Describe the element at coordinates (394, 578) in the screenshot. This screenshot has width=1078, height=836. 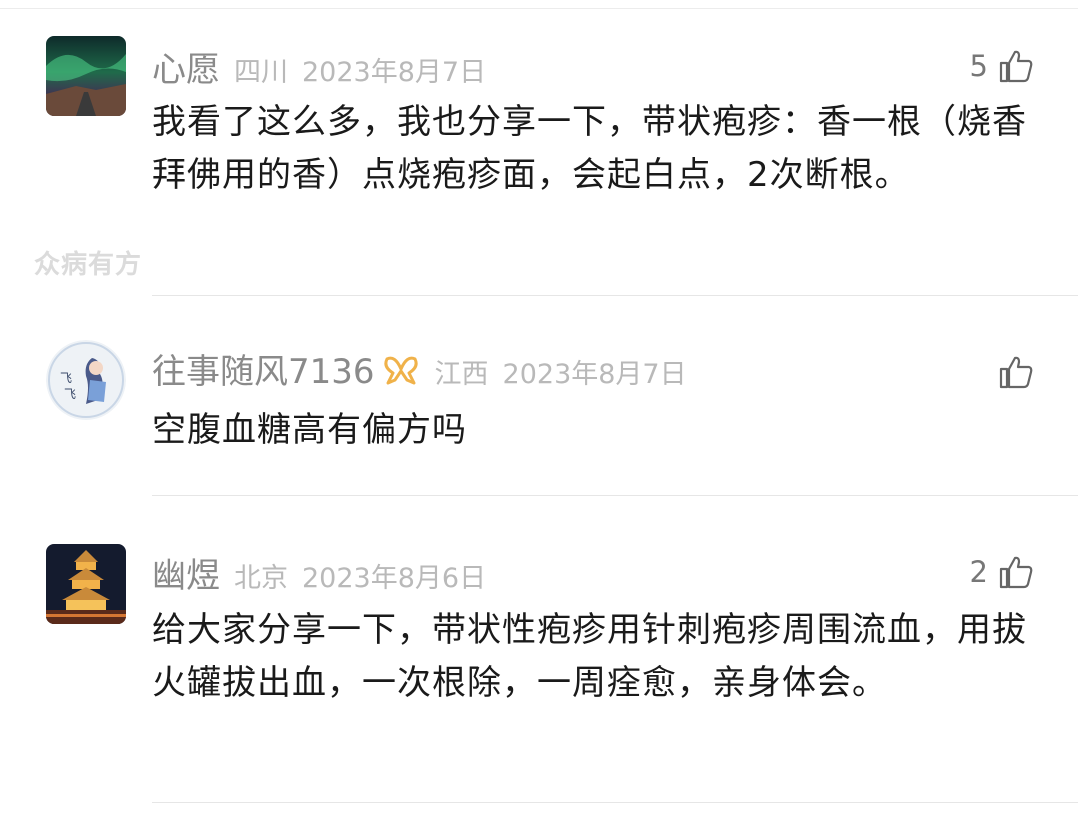
I see `comment-date: 2023年8月6日` at that location.